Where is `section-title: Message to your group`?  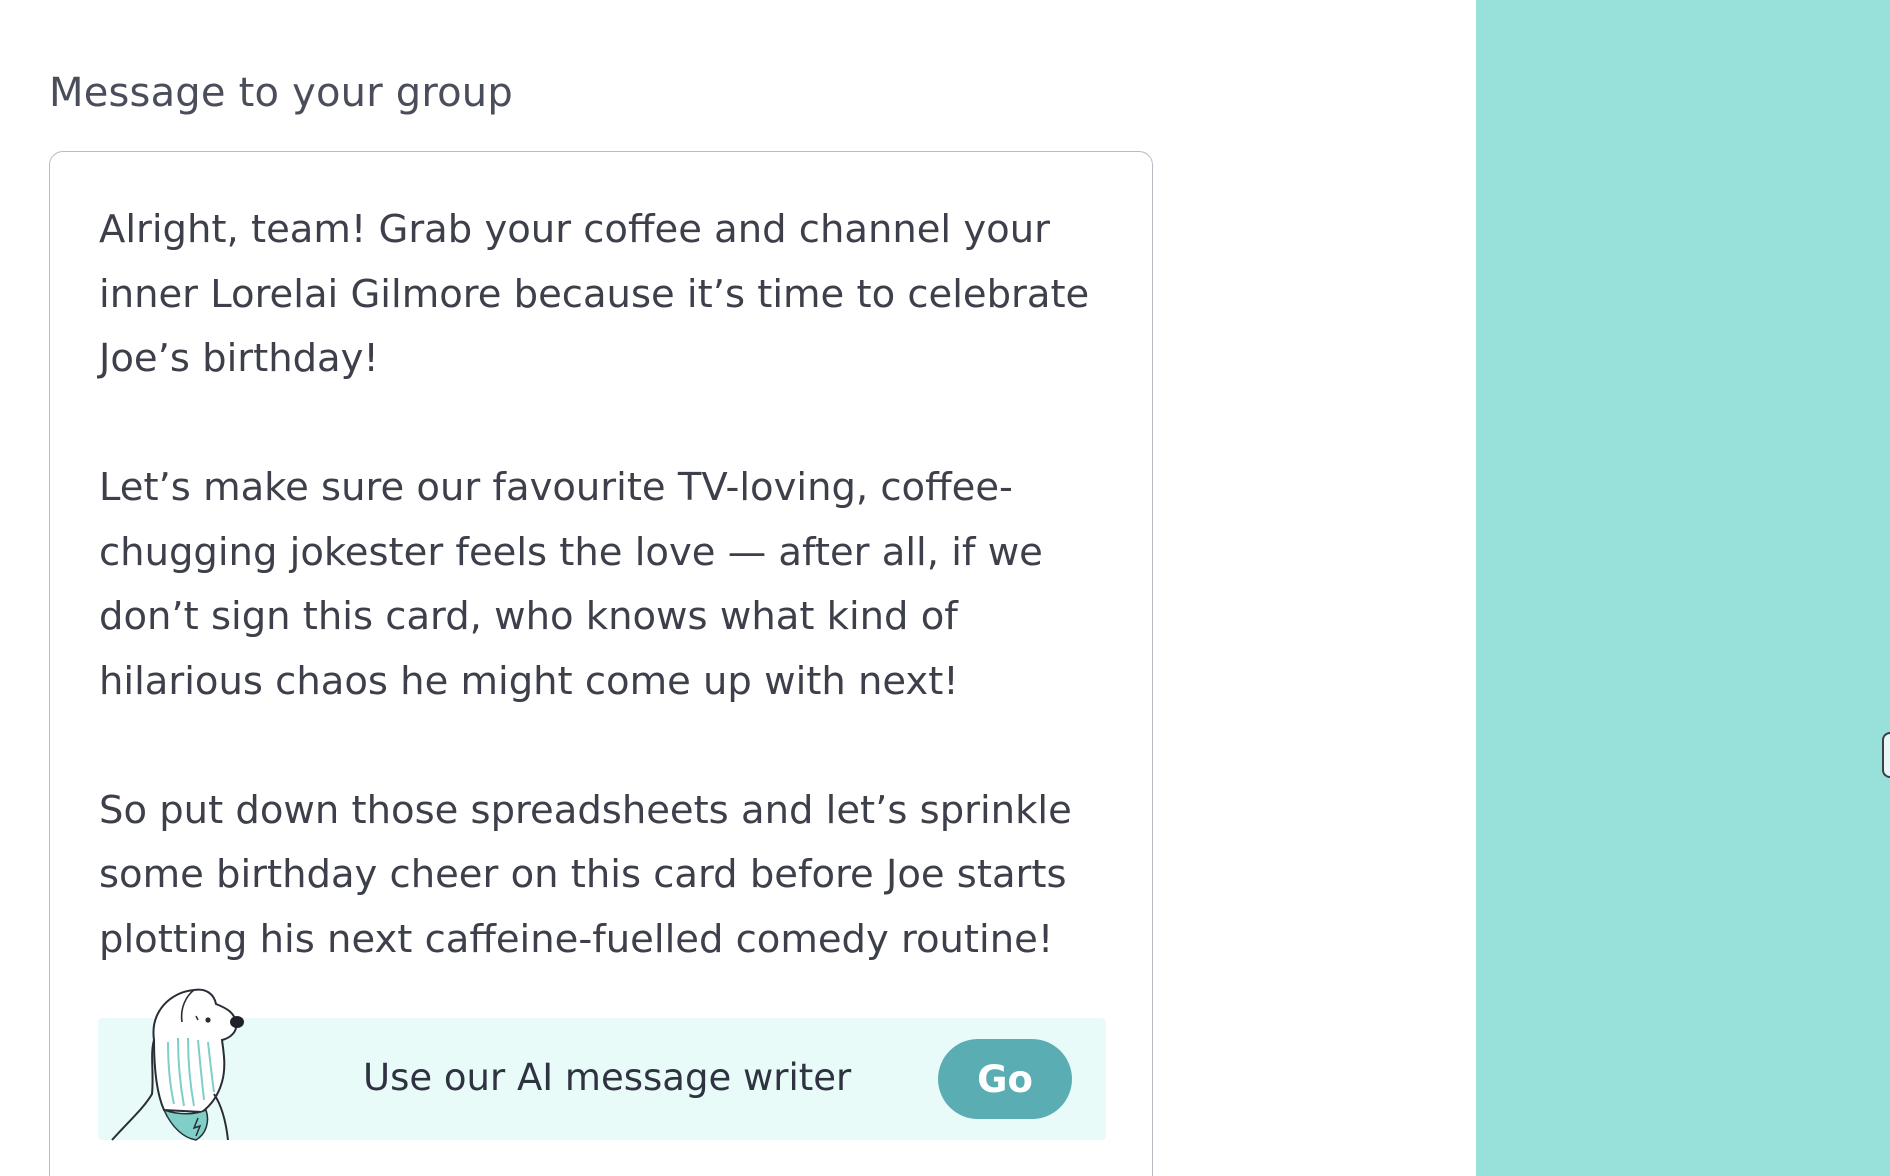 section-title: Message to your group is located at coordinates (281, 93).